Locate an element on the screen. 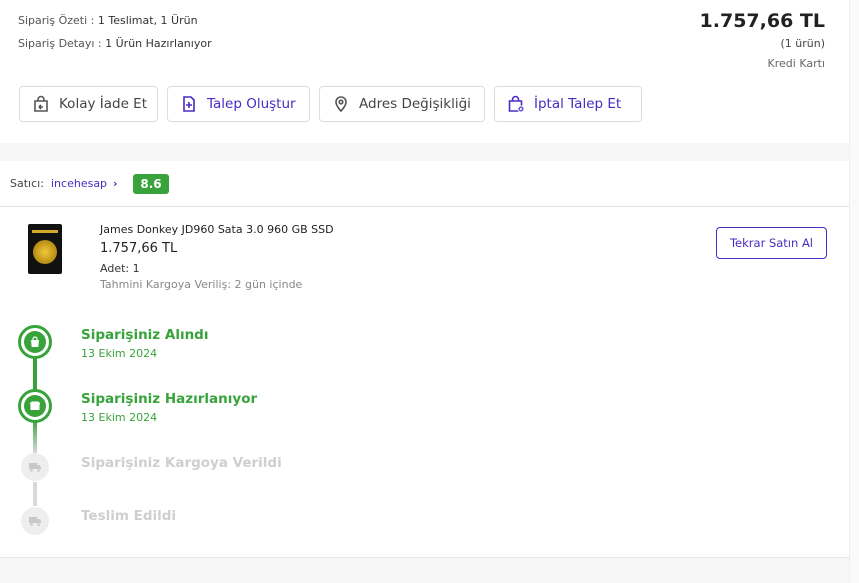 This screenshot has width=859, height=583. delivery-icon is located at coordinates (35, 521).